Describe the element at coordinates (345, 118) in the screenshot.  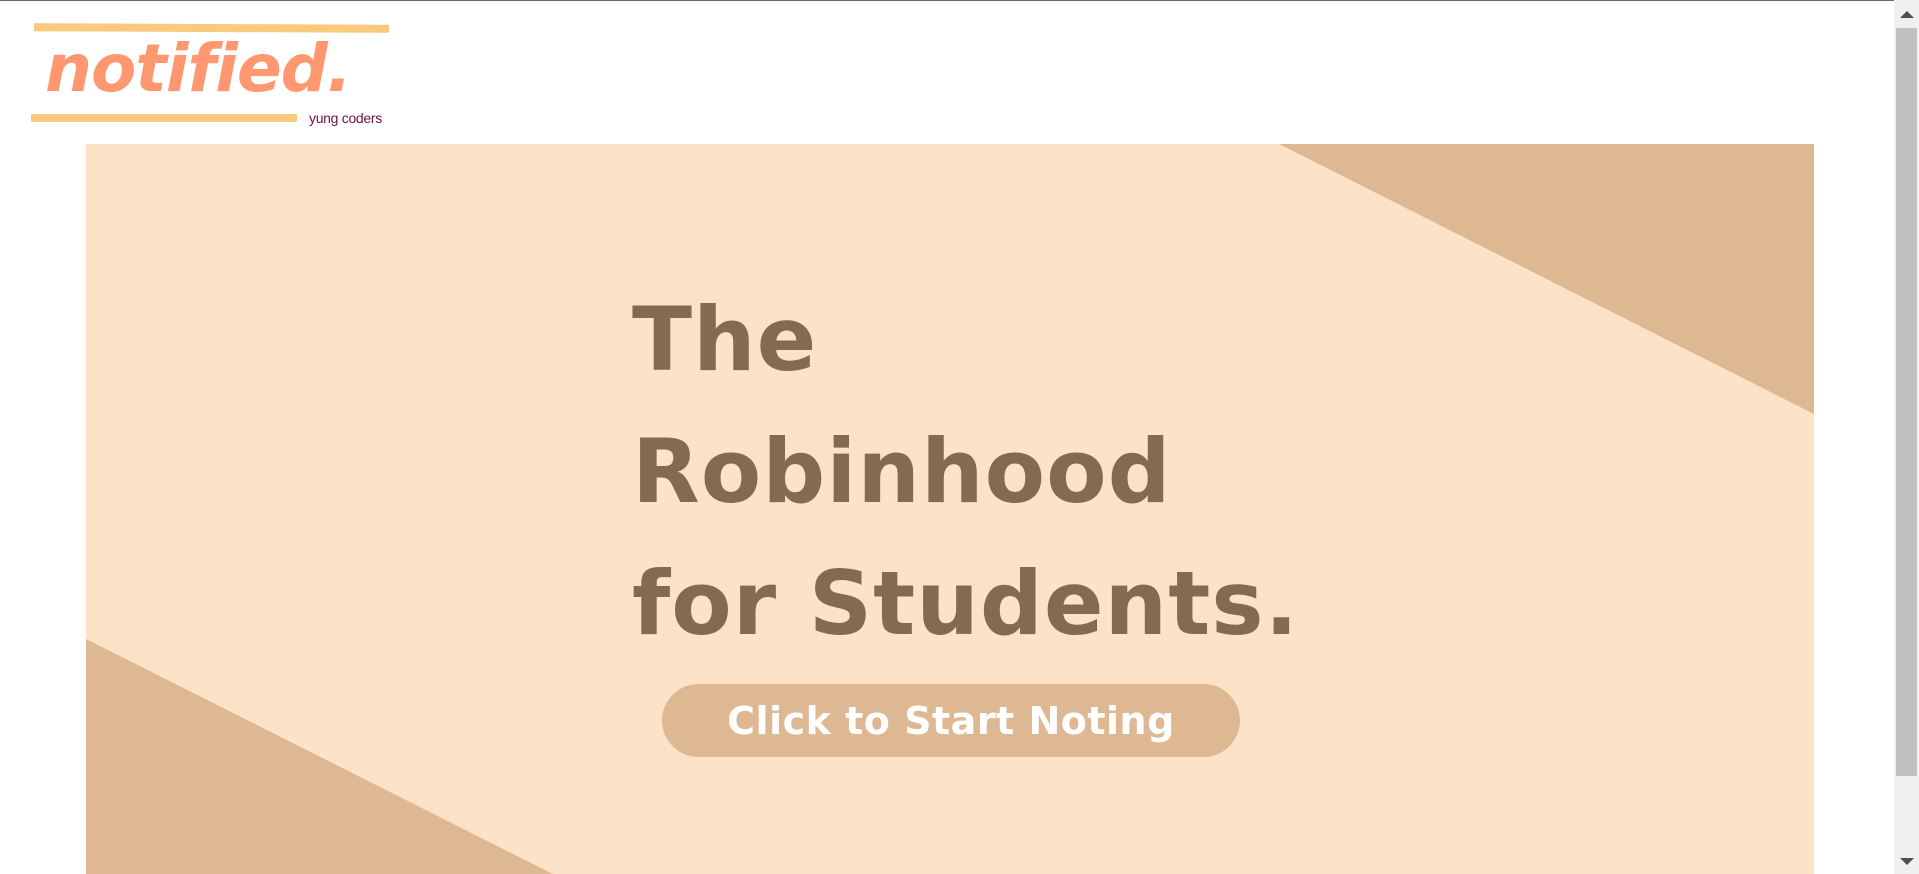
I see `logo-tagline: yung coders` at that location.